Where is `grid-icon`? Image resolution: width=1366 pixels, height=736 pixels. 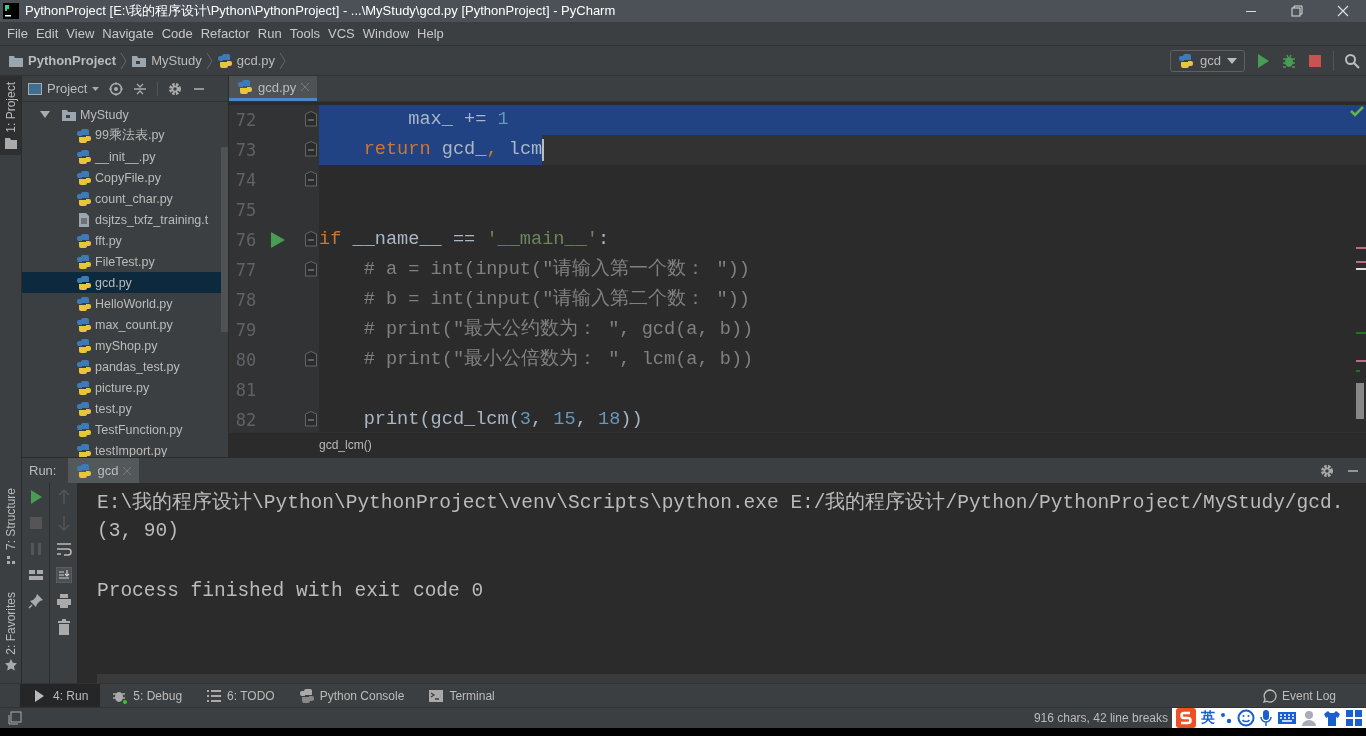 grid-icon is located at coordinates (1354, 718).